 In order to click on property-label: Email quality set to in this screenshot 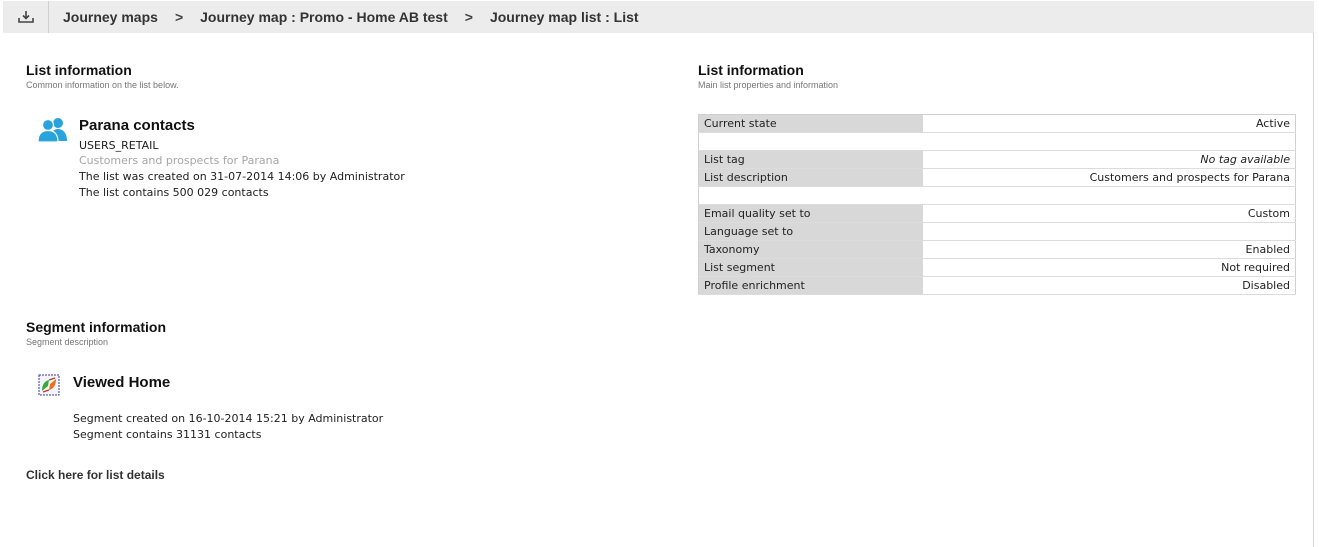, I will do `click(810, 213)`.